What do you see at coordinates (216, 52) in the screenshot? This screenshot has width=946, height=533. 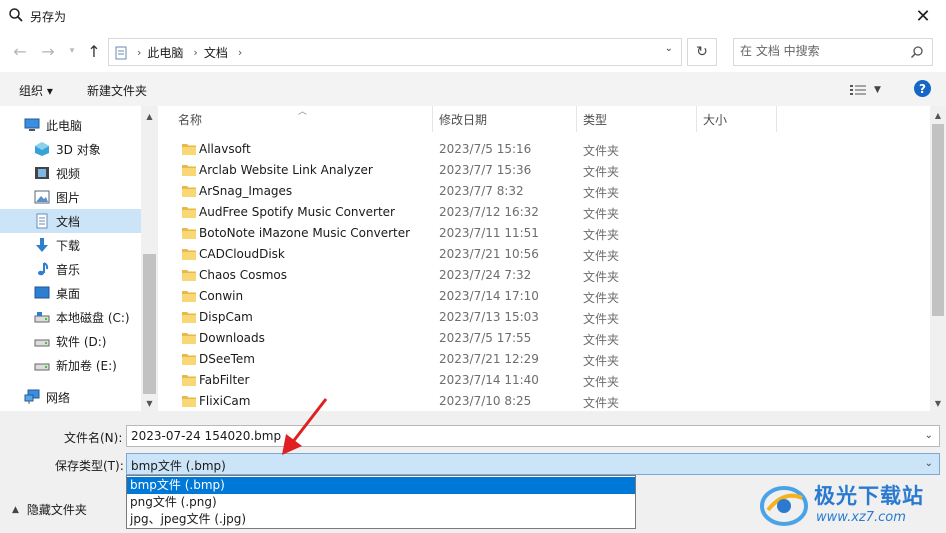 I see `breadcrumb-documents: 文档` at bounding box center [216, 52].